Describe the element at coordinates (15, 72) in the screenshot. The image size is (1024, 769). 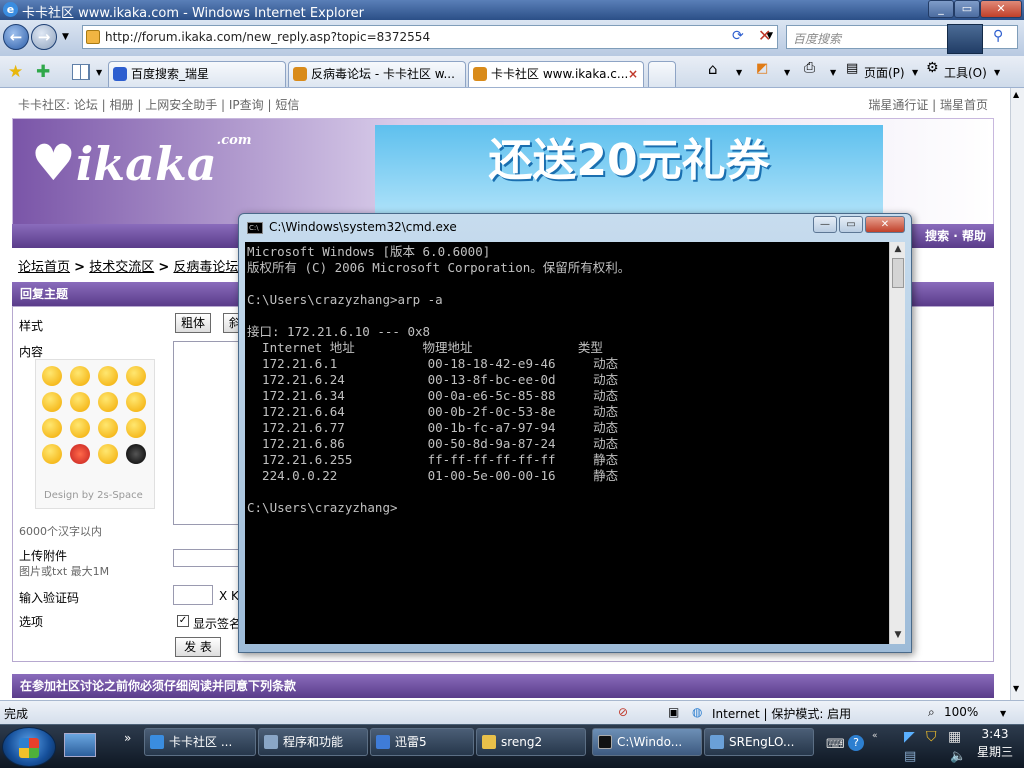
I see `favorites-star-icon: ★` at that location.